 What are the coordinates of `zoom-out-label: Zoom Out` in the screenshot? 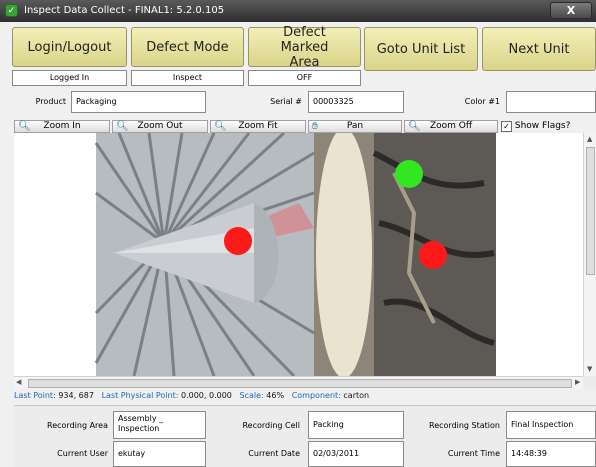 It's located at (160, 126).